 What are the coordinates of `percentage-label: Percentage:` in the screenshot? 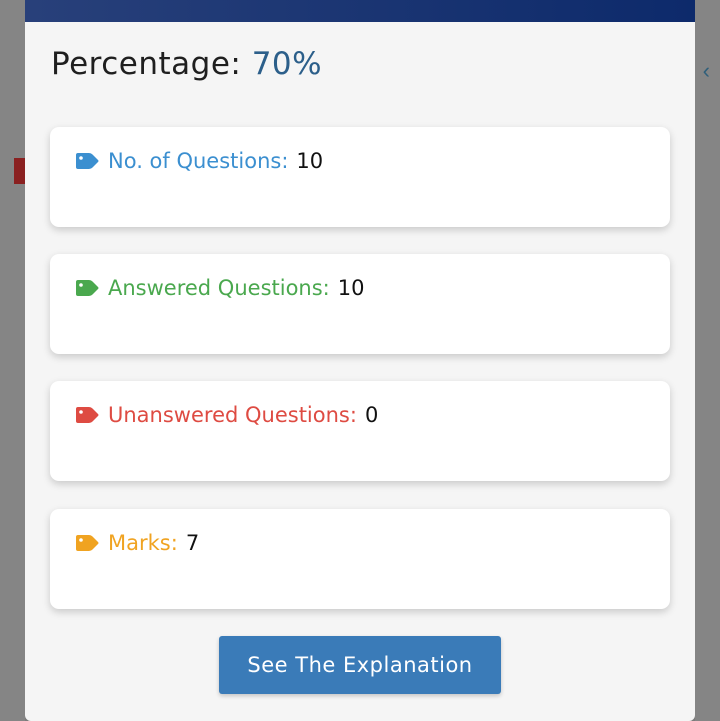 It's located at (146, 64).